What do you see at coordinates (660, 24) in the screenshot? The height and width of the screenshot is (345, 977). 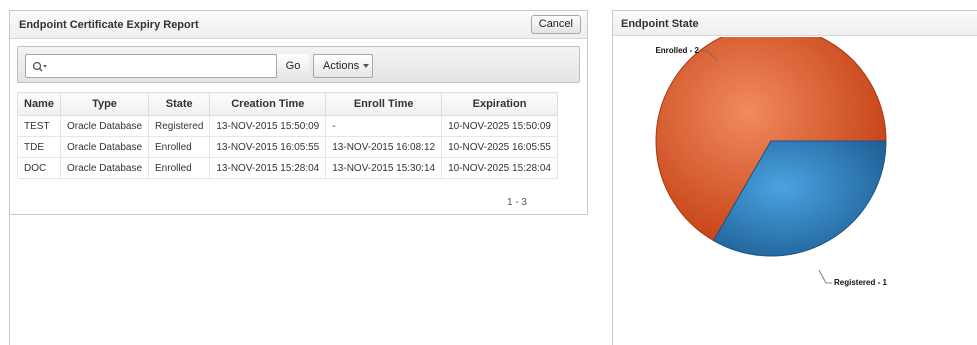 I see `endpoint-state-title: Endpoint State` at bounding box center [660, 24].